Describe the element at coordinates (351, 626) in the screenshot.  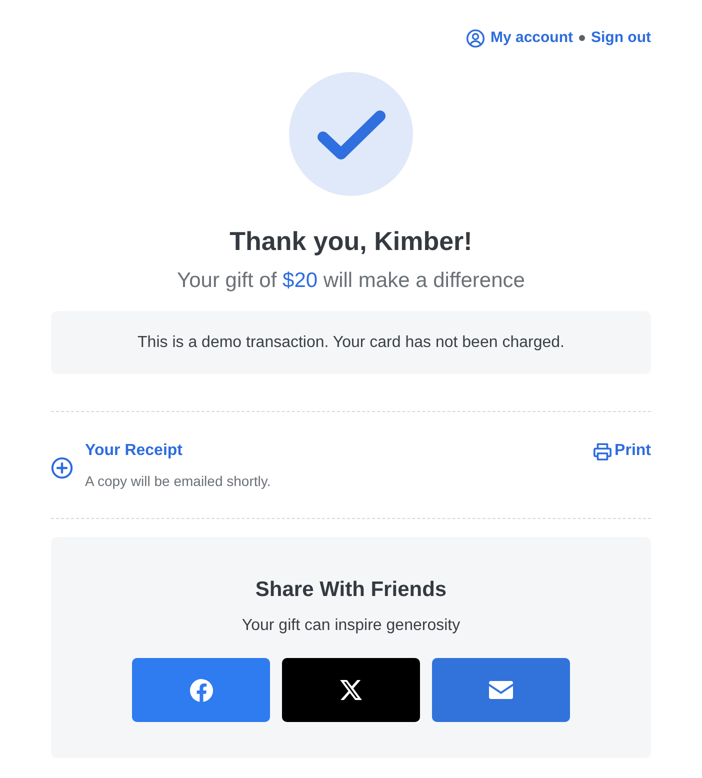
I see `share-subtitle: Your gift can inspire generosity` at that location.